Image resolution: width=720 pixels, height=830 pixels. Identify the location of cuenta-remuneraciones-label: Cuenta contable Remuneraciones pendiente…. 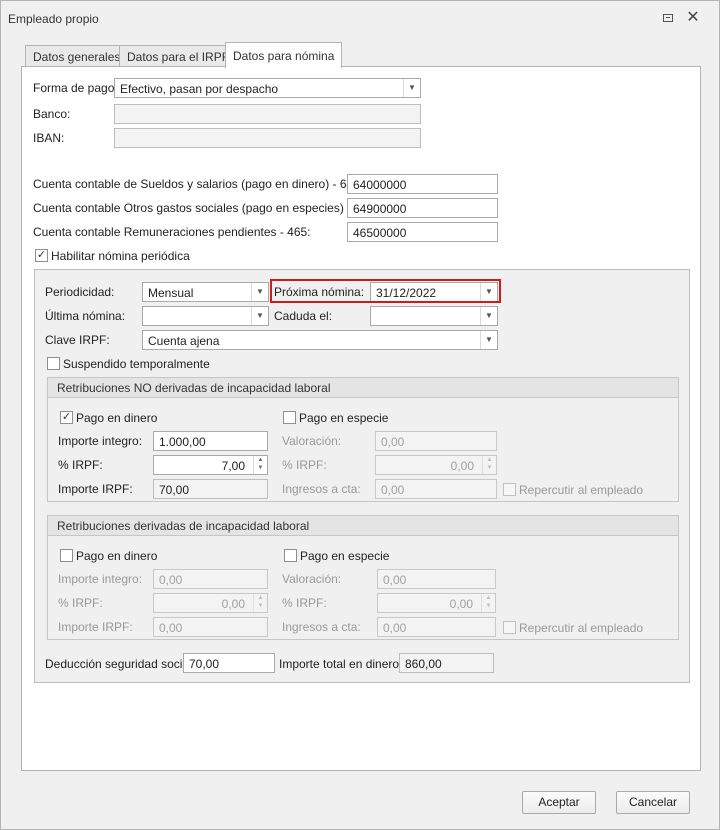
(172, 232).